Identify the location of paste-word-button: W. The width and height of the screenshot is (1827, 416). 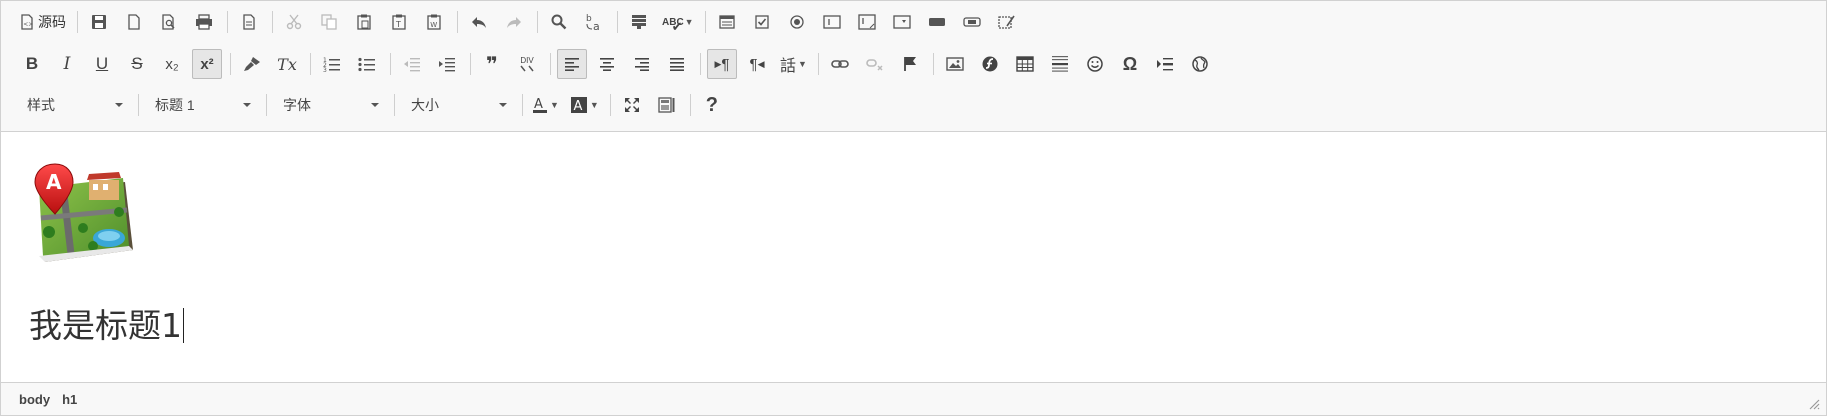
(434, 22).